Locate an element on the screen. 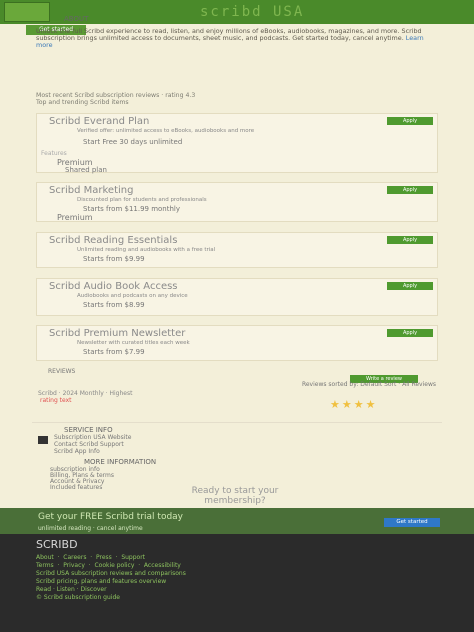 This screenshot has width=474, height=632. service-info-heading: SERVICE INFO is located at coordinates (88, 430).